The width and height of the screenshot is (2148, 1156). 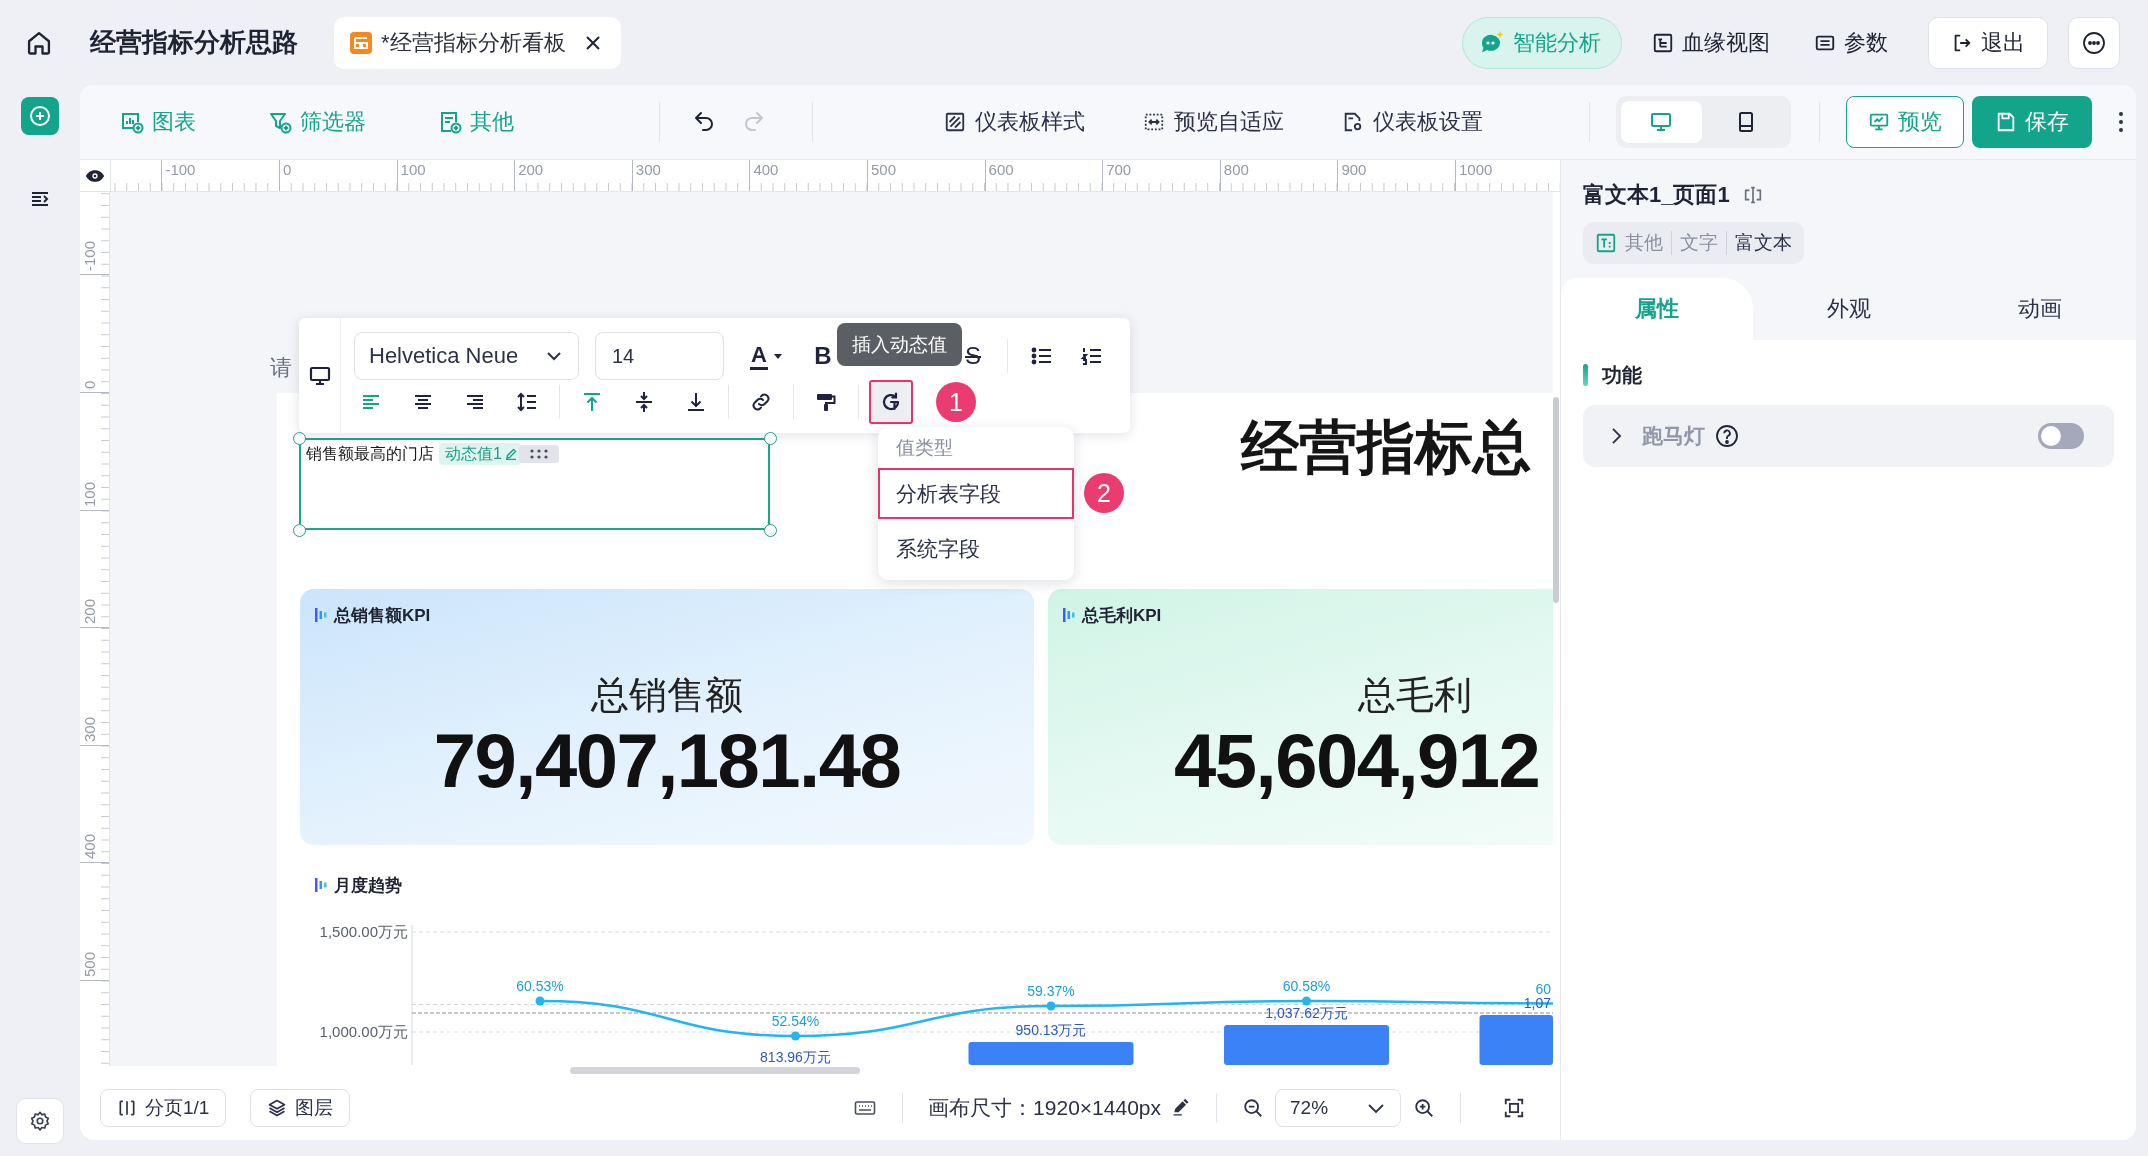 What do you see at coordinates (194, 42) in the screenshot?
I see `app-title: 经营指标分析思路` at bounding box center [194, 42].